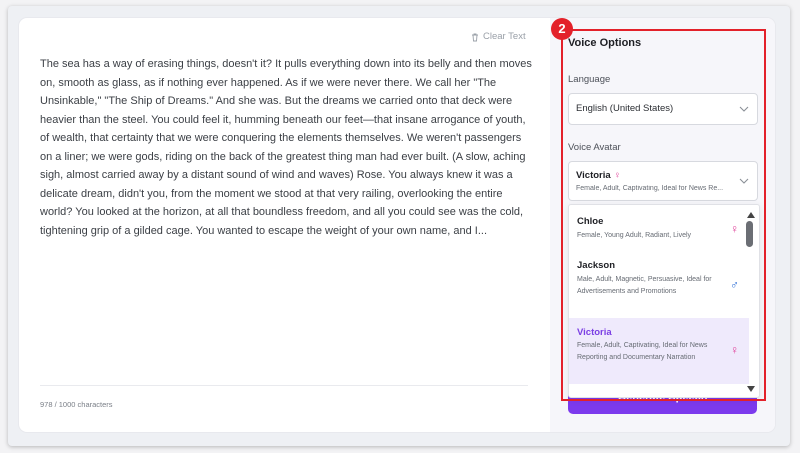 The width and height of the screenshot is (800, 453). Describe the element at coordinates (76, 404) in the screenshot. I see `character-count: 978 / 1000 characters` at that location.